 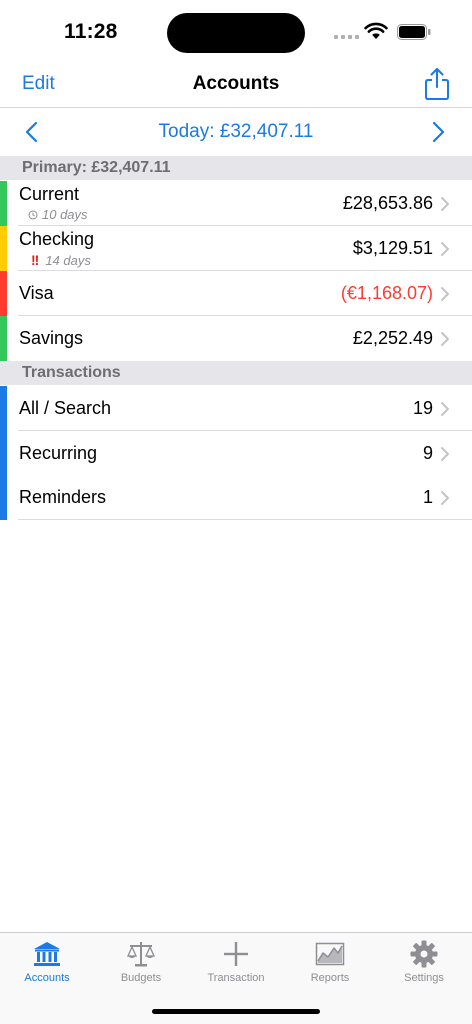 What do you see at coordinates (236, 978) in the screenshot?
I see `tab-label: Transaction` at bounding box center [236, 978].